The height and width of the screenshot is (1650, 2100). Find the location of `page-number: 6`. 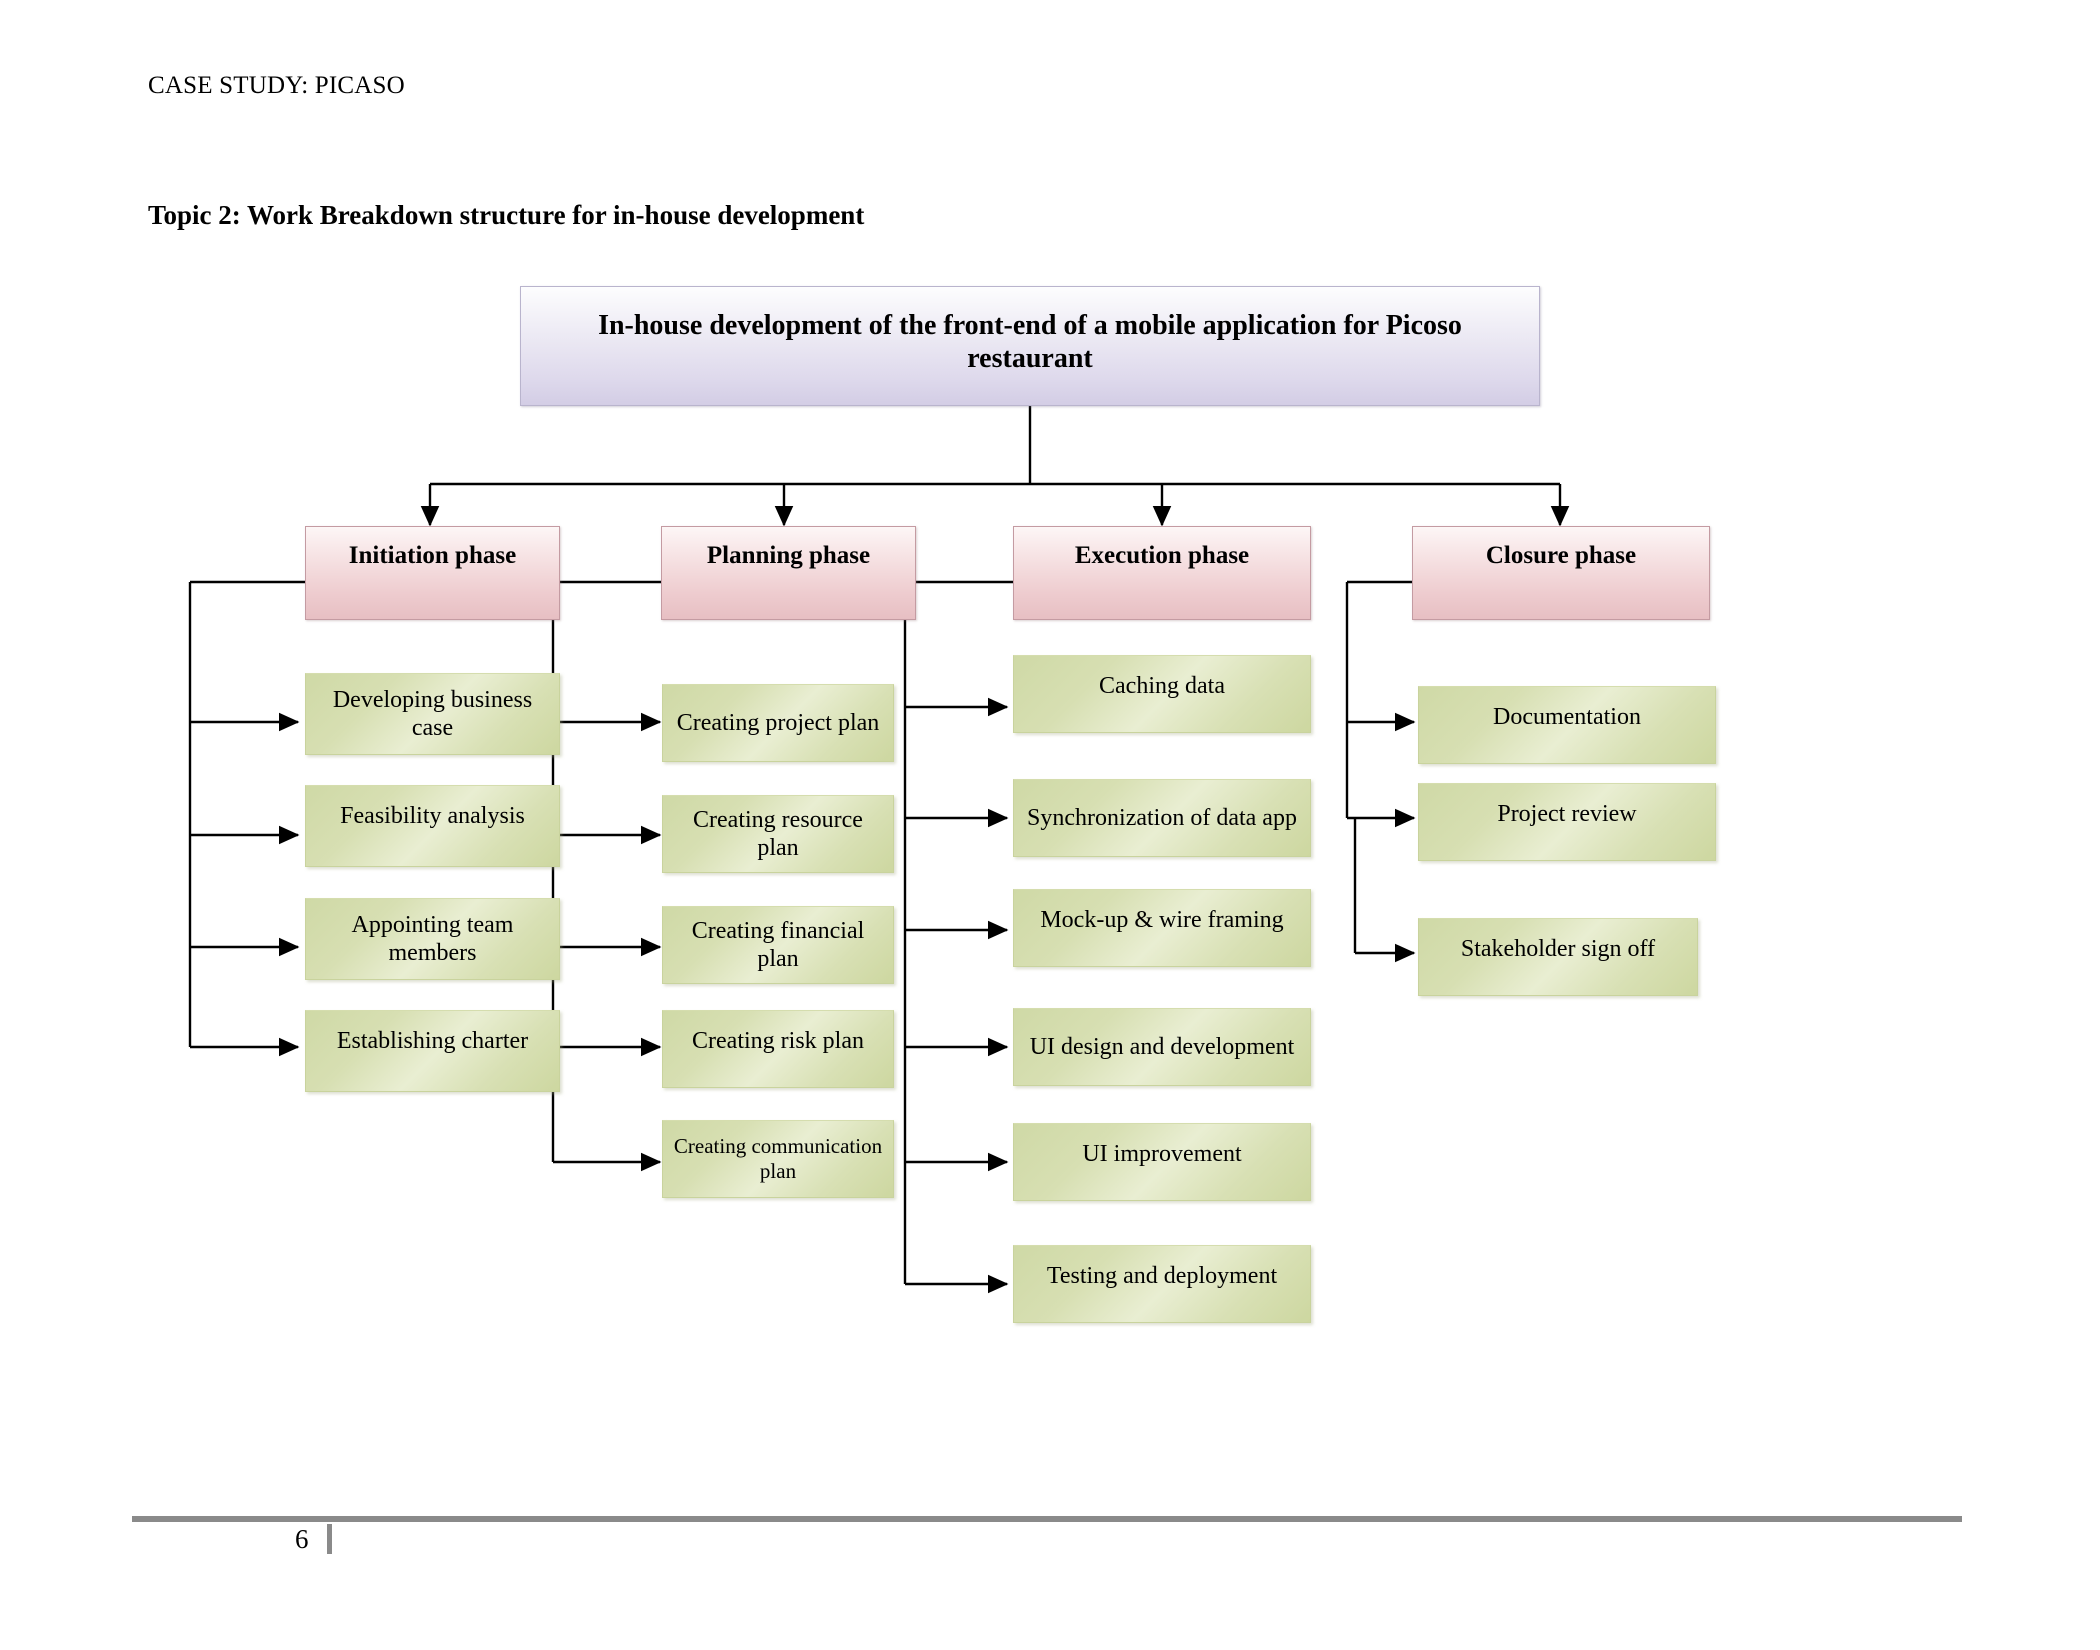

page-number: 6 is located at coordinates (302, 1539).